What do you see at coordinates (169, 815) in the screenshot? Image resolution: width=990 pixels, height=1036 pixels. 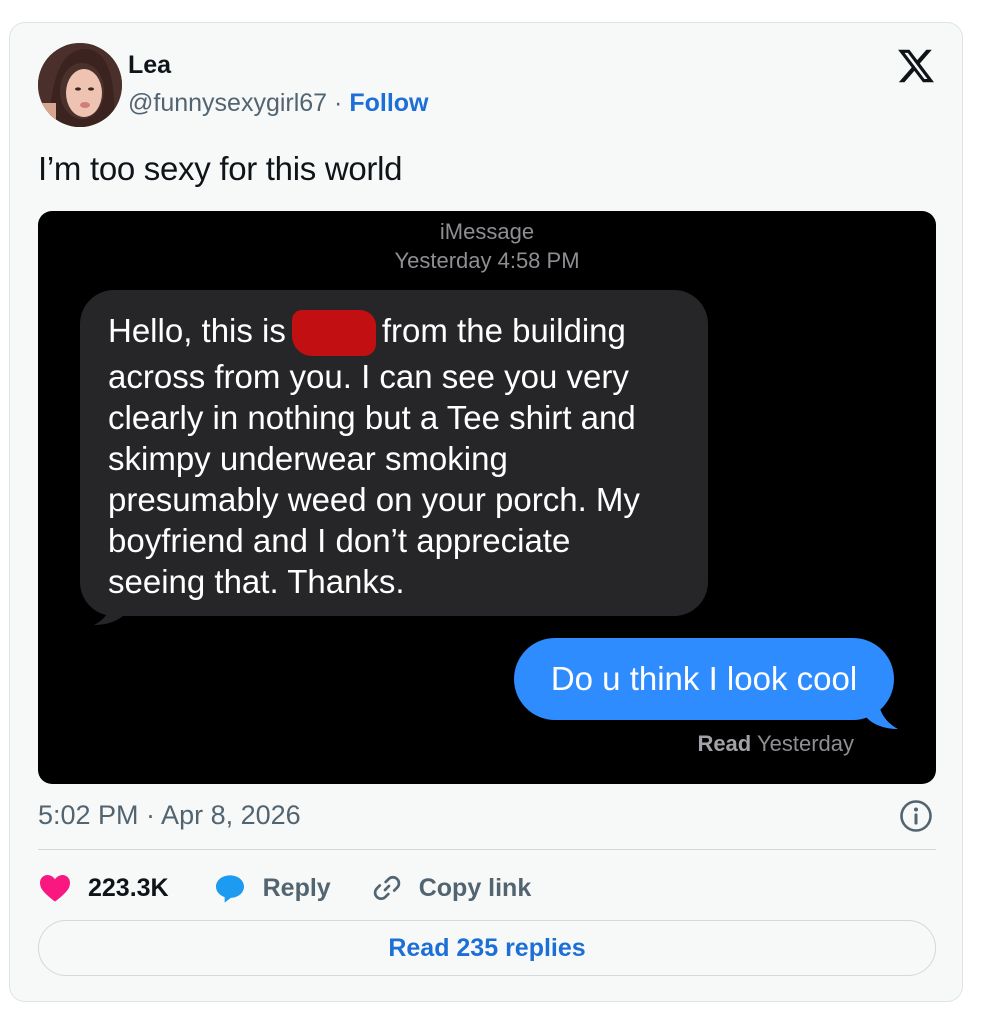 I see `tweet-timestamp: 5:02 PM · Apr 8, 2026` at bounding box center [169, 815].